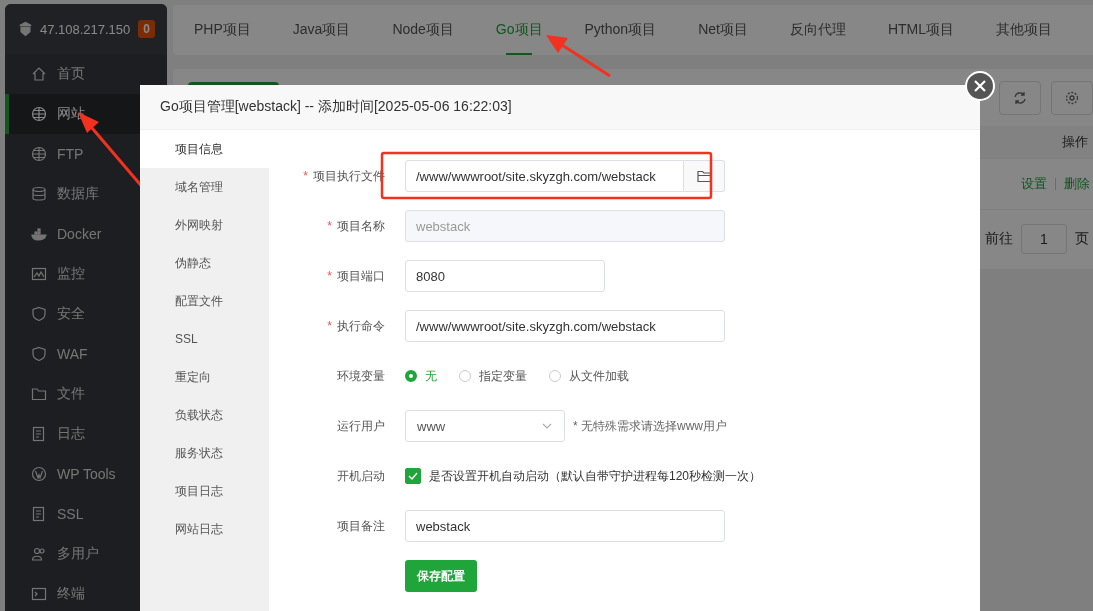 This screenshot has width=1093, height=611. What do you see at coordinates (999, 239) in the screenshot?
I see `goto-label: 前往` at bounding box center [999, 239].